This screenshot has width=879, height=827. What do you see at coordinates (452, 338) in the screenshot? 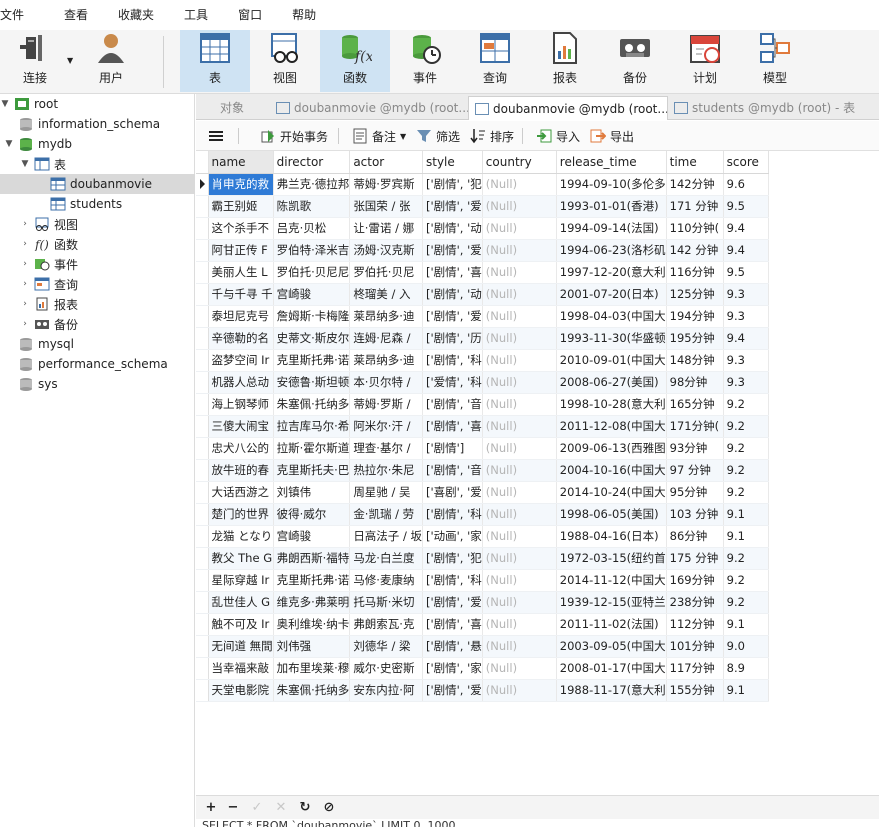
I see `cell-style: ['剧情', '历` at bounding box center [452, 338].